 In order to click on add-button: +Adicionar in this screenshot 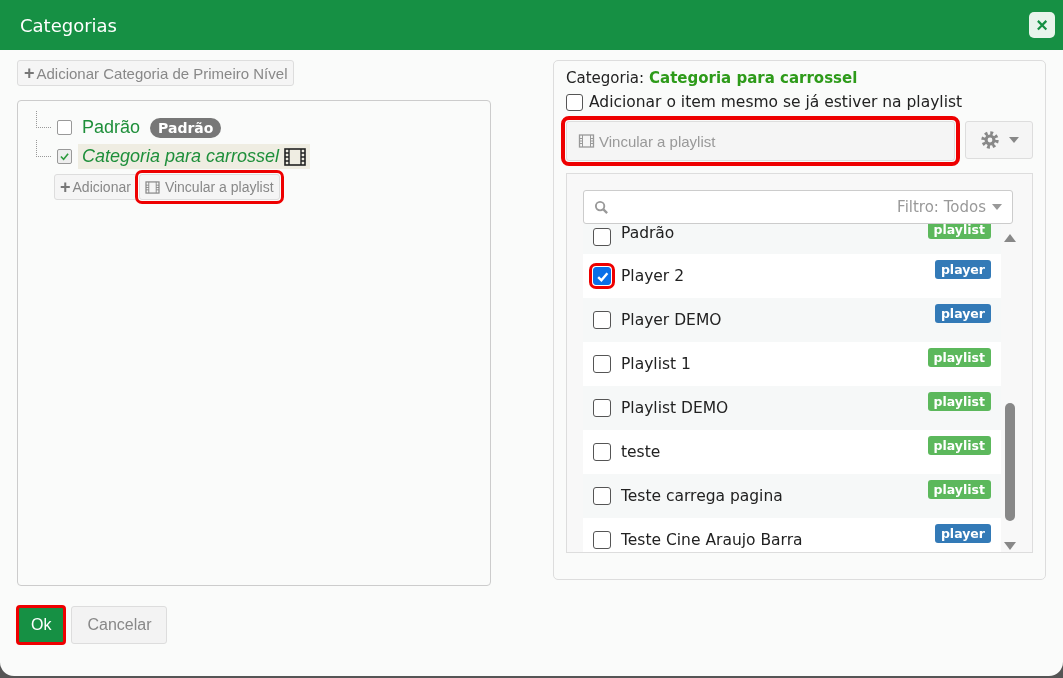, I will do `click(95, 187)`.